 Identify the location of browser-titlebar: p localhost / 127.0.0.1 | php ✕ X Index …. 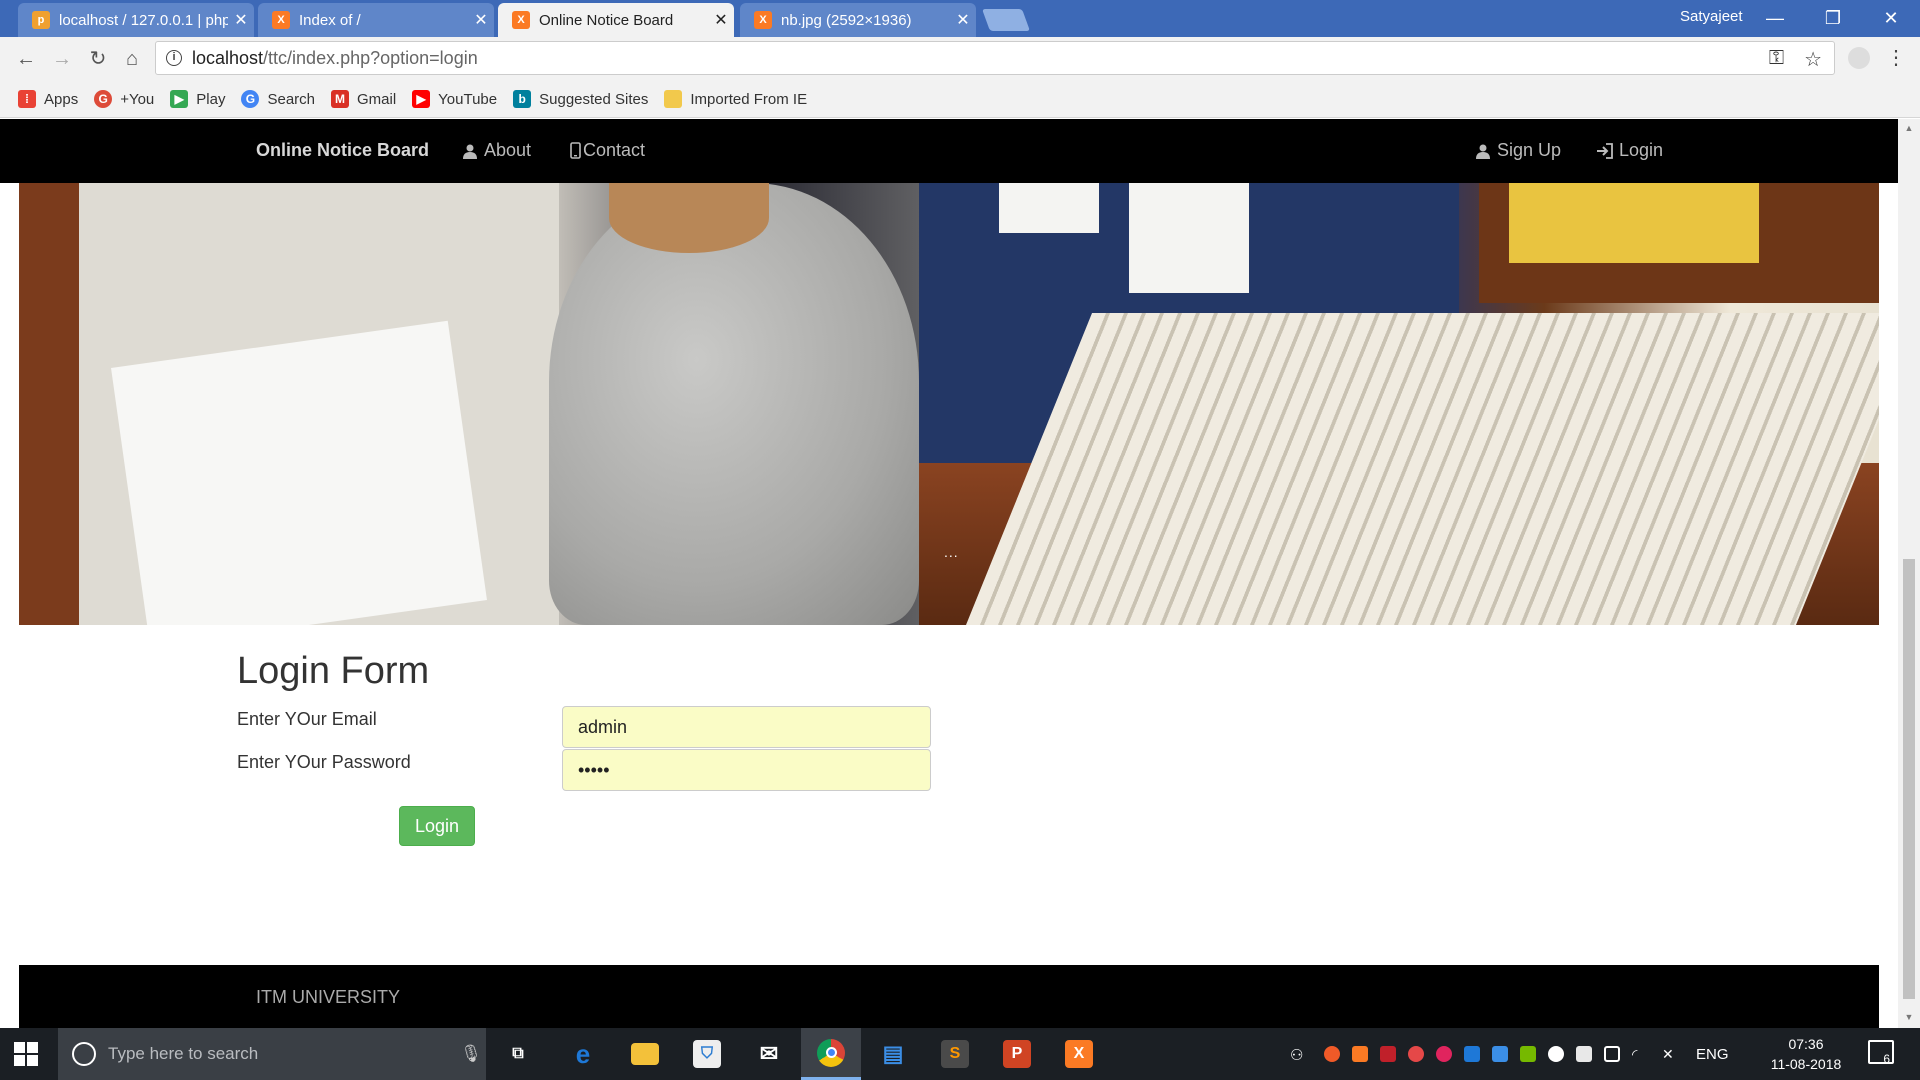
(960, 18).